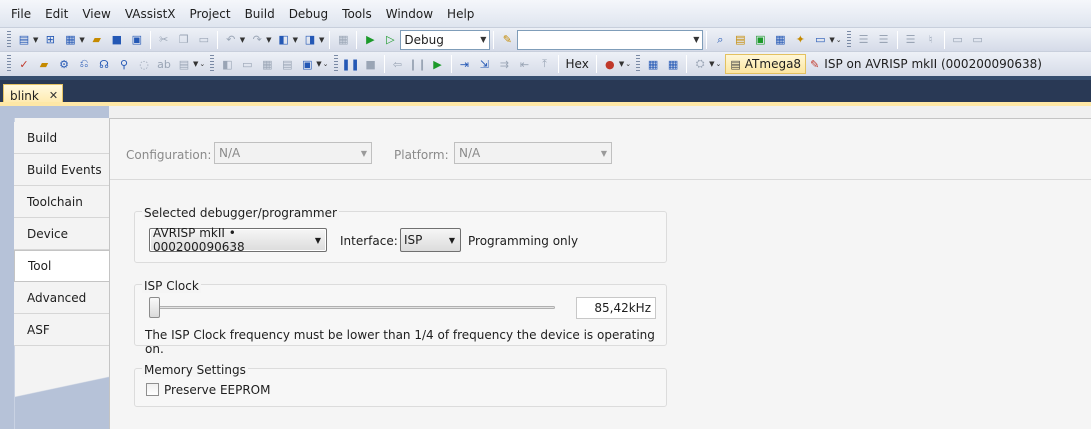 Image resolution: width=1091 pixels, height=429 pixels. I want to click on increase-indent-icon: ☰, so click(884, 40).